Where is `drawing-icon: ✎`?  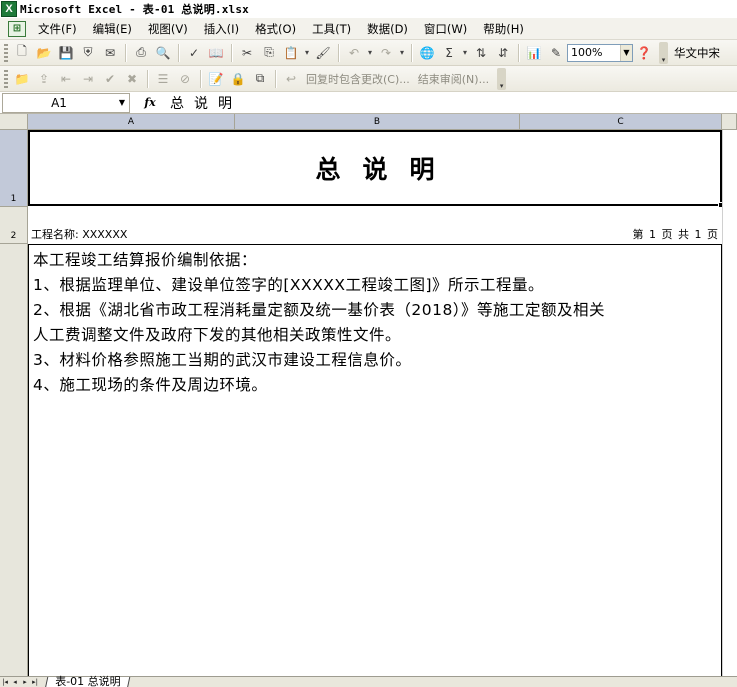 drawing-icon: ✎ is located at coordinates (556, 53).